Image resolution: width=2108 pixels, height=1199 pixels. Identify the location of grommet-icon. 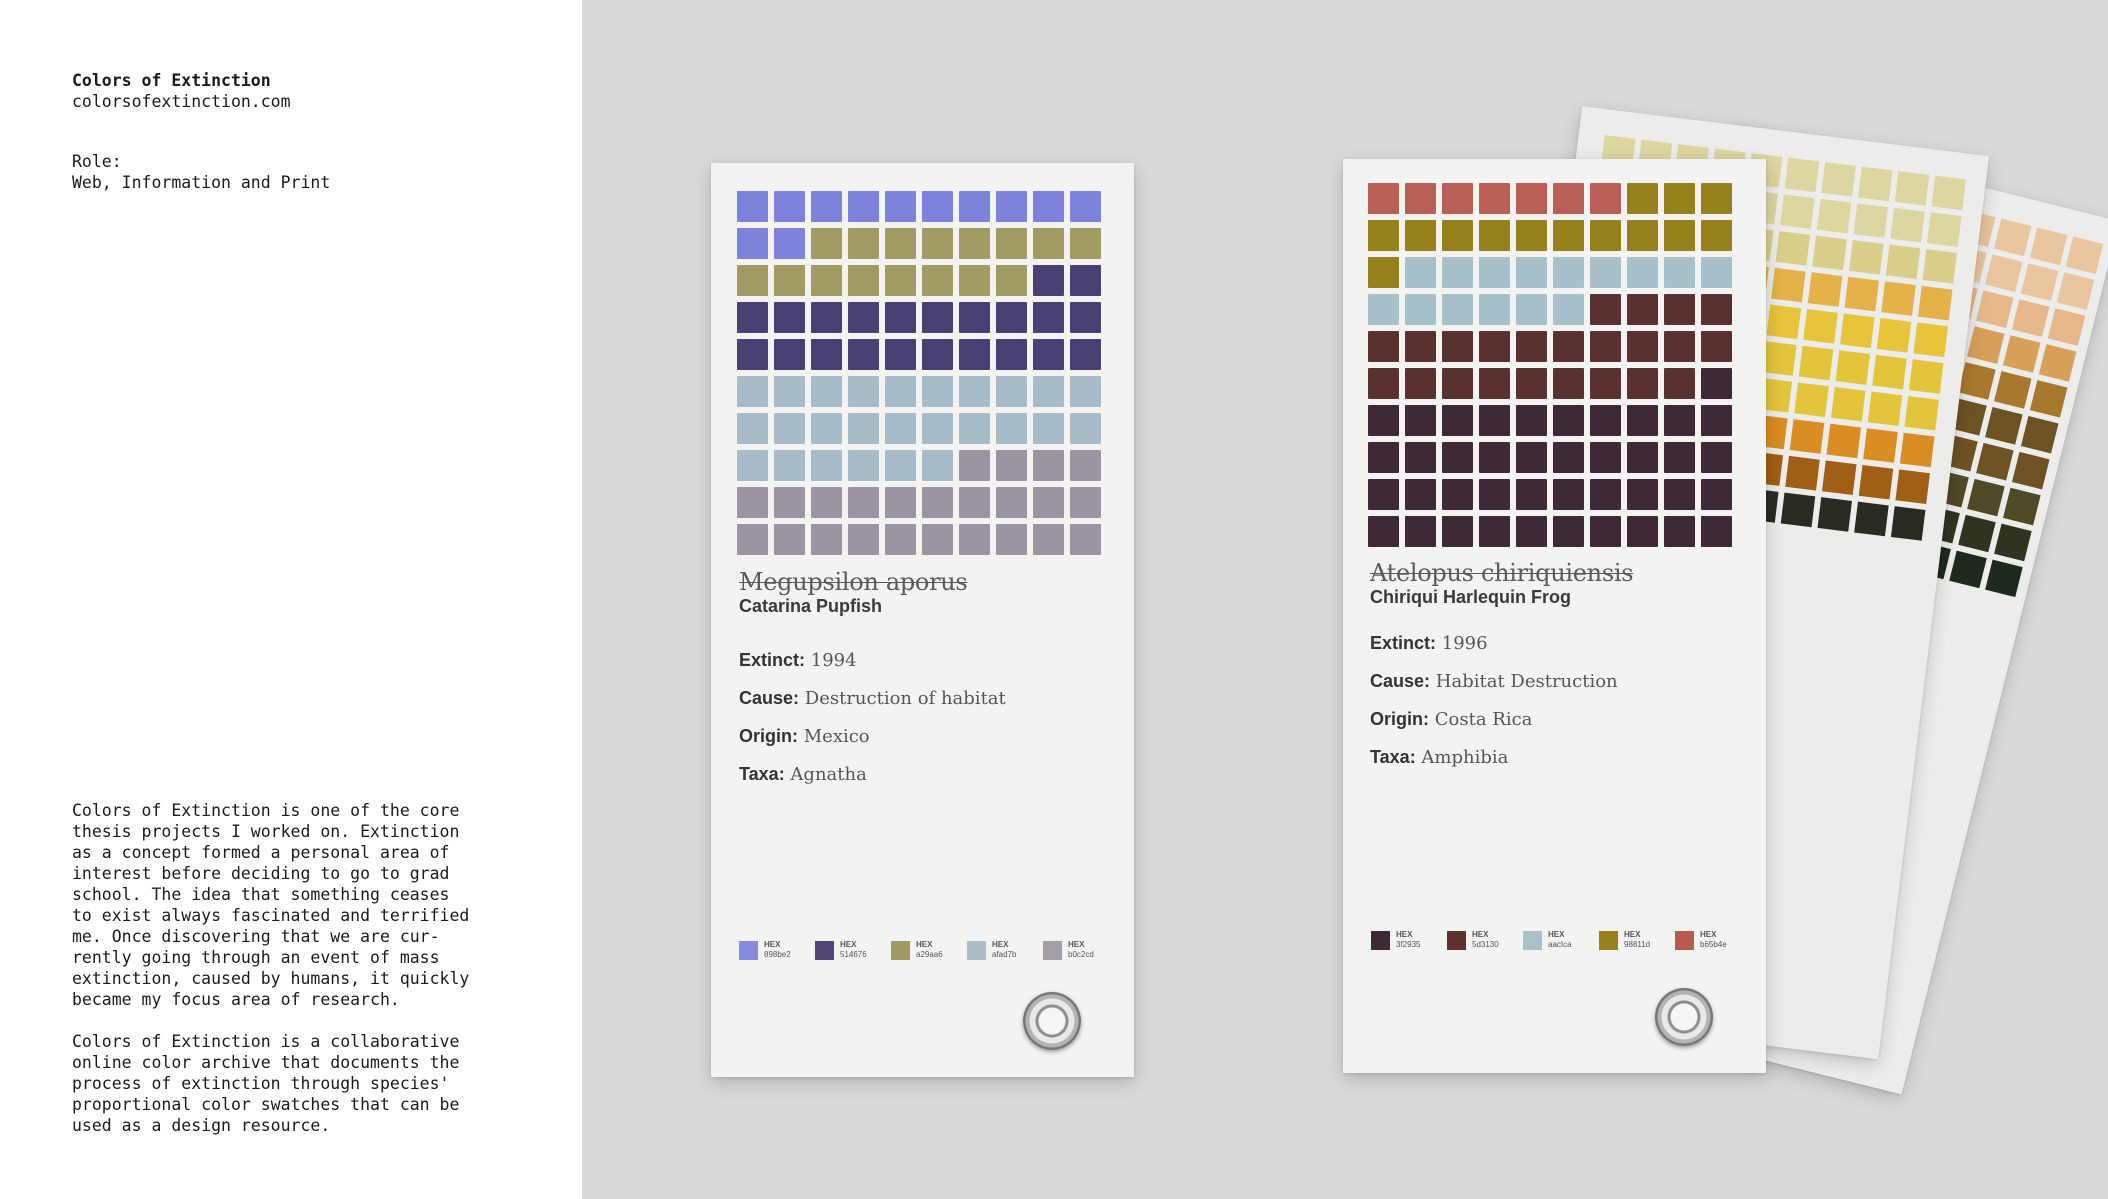
(1052, 1021).